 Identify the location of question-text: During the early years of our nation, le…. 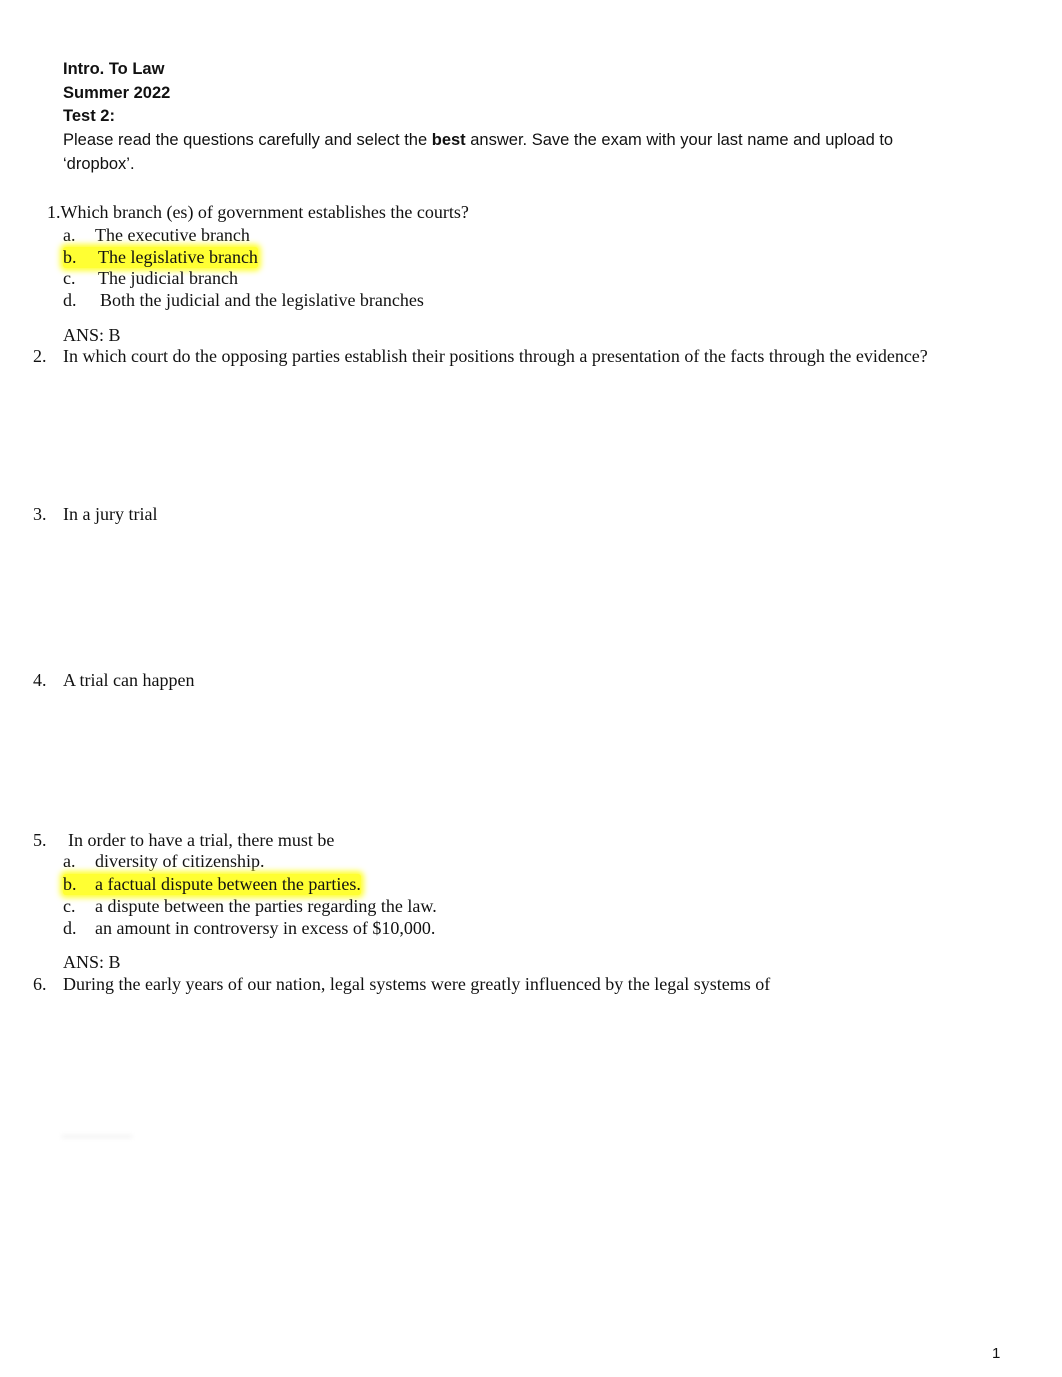
(417, 984).